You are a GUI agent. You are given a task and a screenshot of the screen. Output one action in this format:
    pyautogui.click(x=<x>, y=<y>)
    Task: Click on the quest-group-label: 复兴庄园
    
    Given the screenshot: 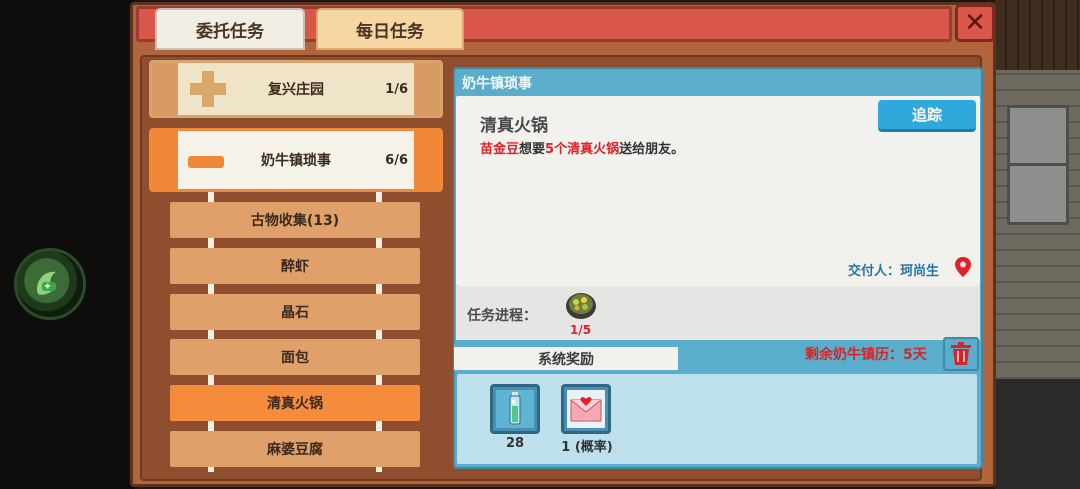 What is the action you would take?
    pyautogui.click(x=296, y=90)
    